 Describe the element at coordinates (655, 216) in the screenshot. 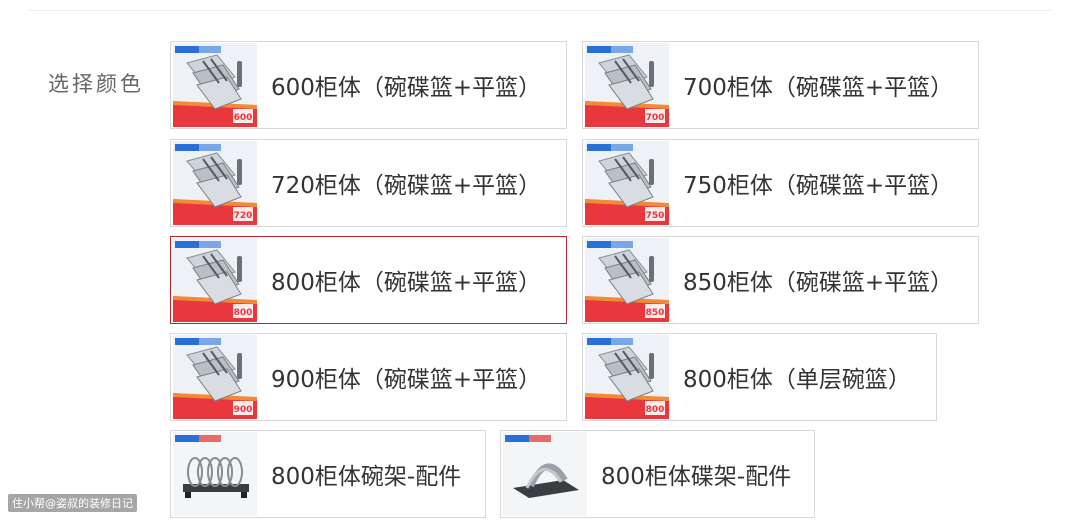

I see `price-badge-text: 750` at that location.